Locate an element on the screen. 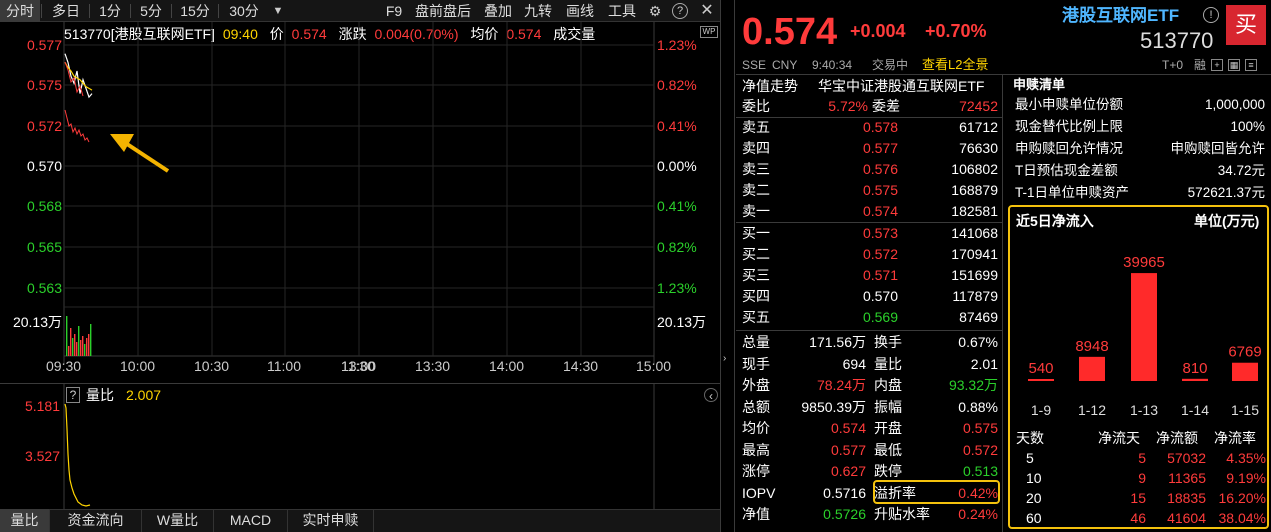 Image resolution: width=1271 pixels, height=532 pixels. x-tick: 13:00 is located at coordinates (359, 366).